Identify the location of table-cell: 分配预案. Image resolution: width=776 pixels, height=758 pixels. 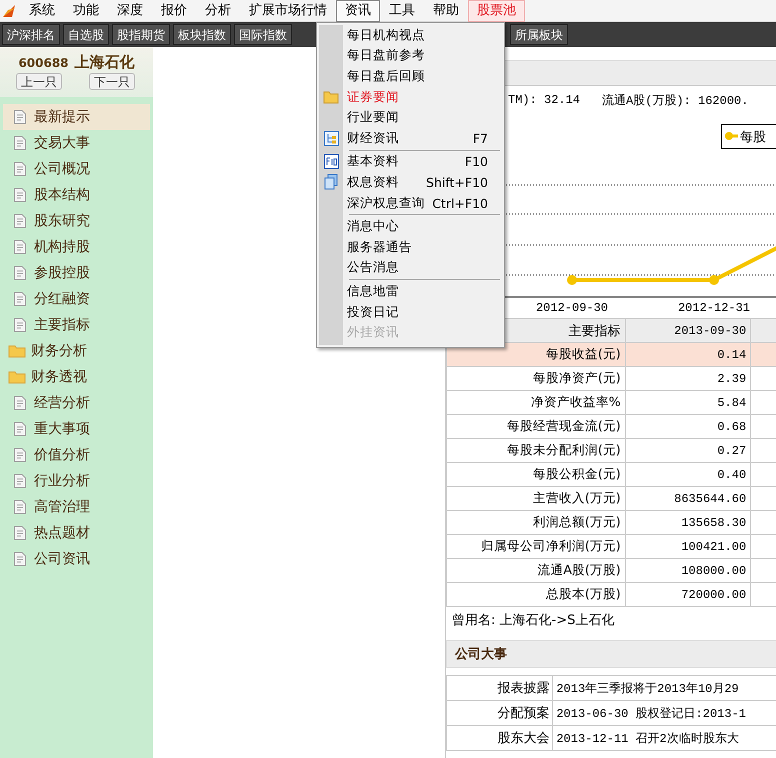
(499, 713).